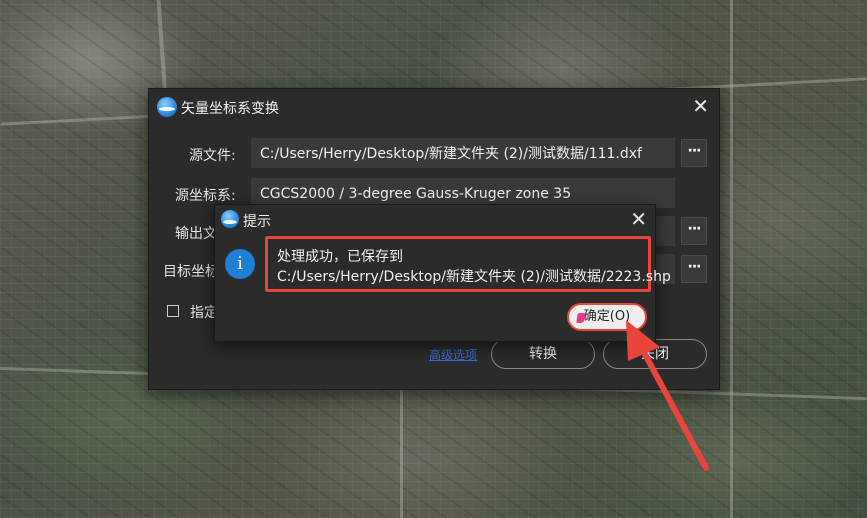  Describe the element at coordinates (434, 107) in the screenshot. I see `dialog-titlebar: 矢量坐标系变换 ✕` at that location.